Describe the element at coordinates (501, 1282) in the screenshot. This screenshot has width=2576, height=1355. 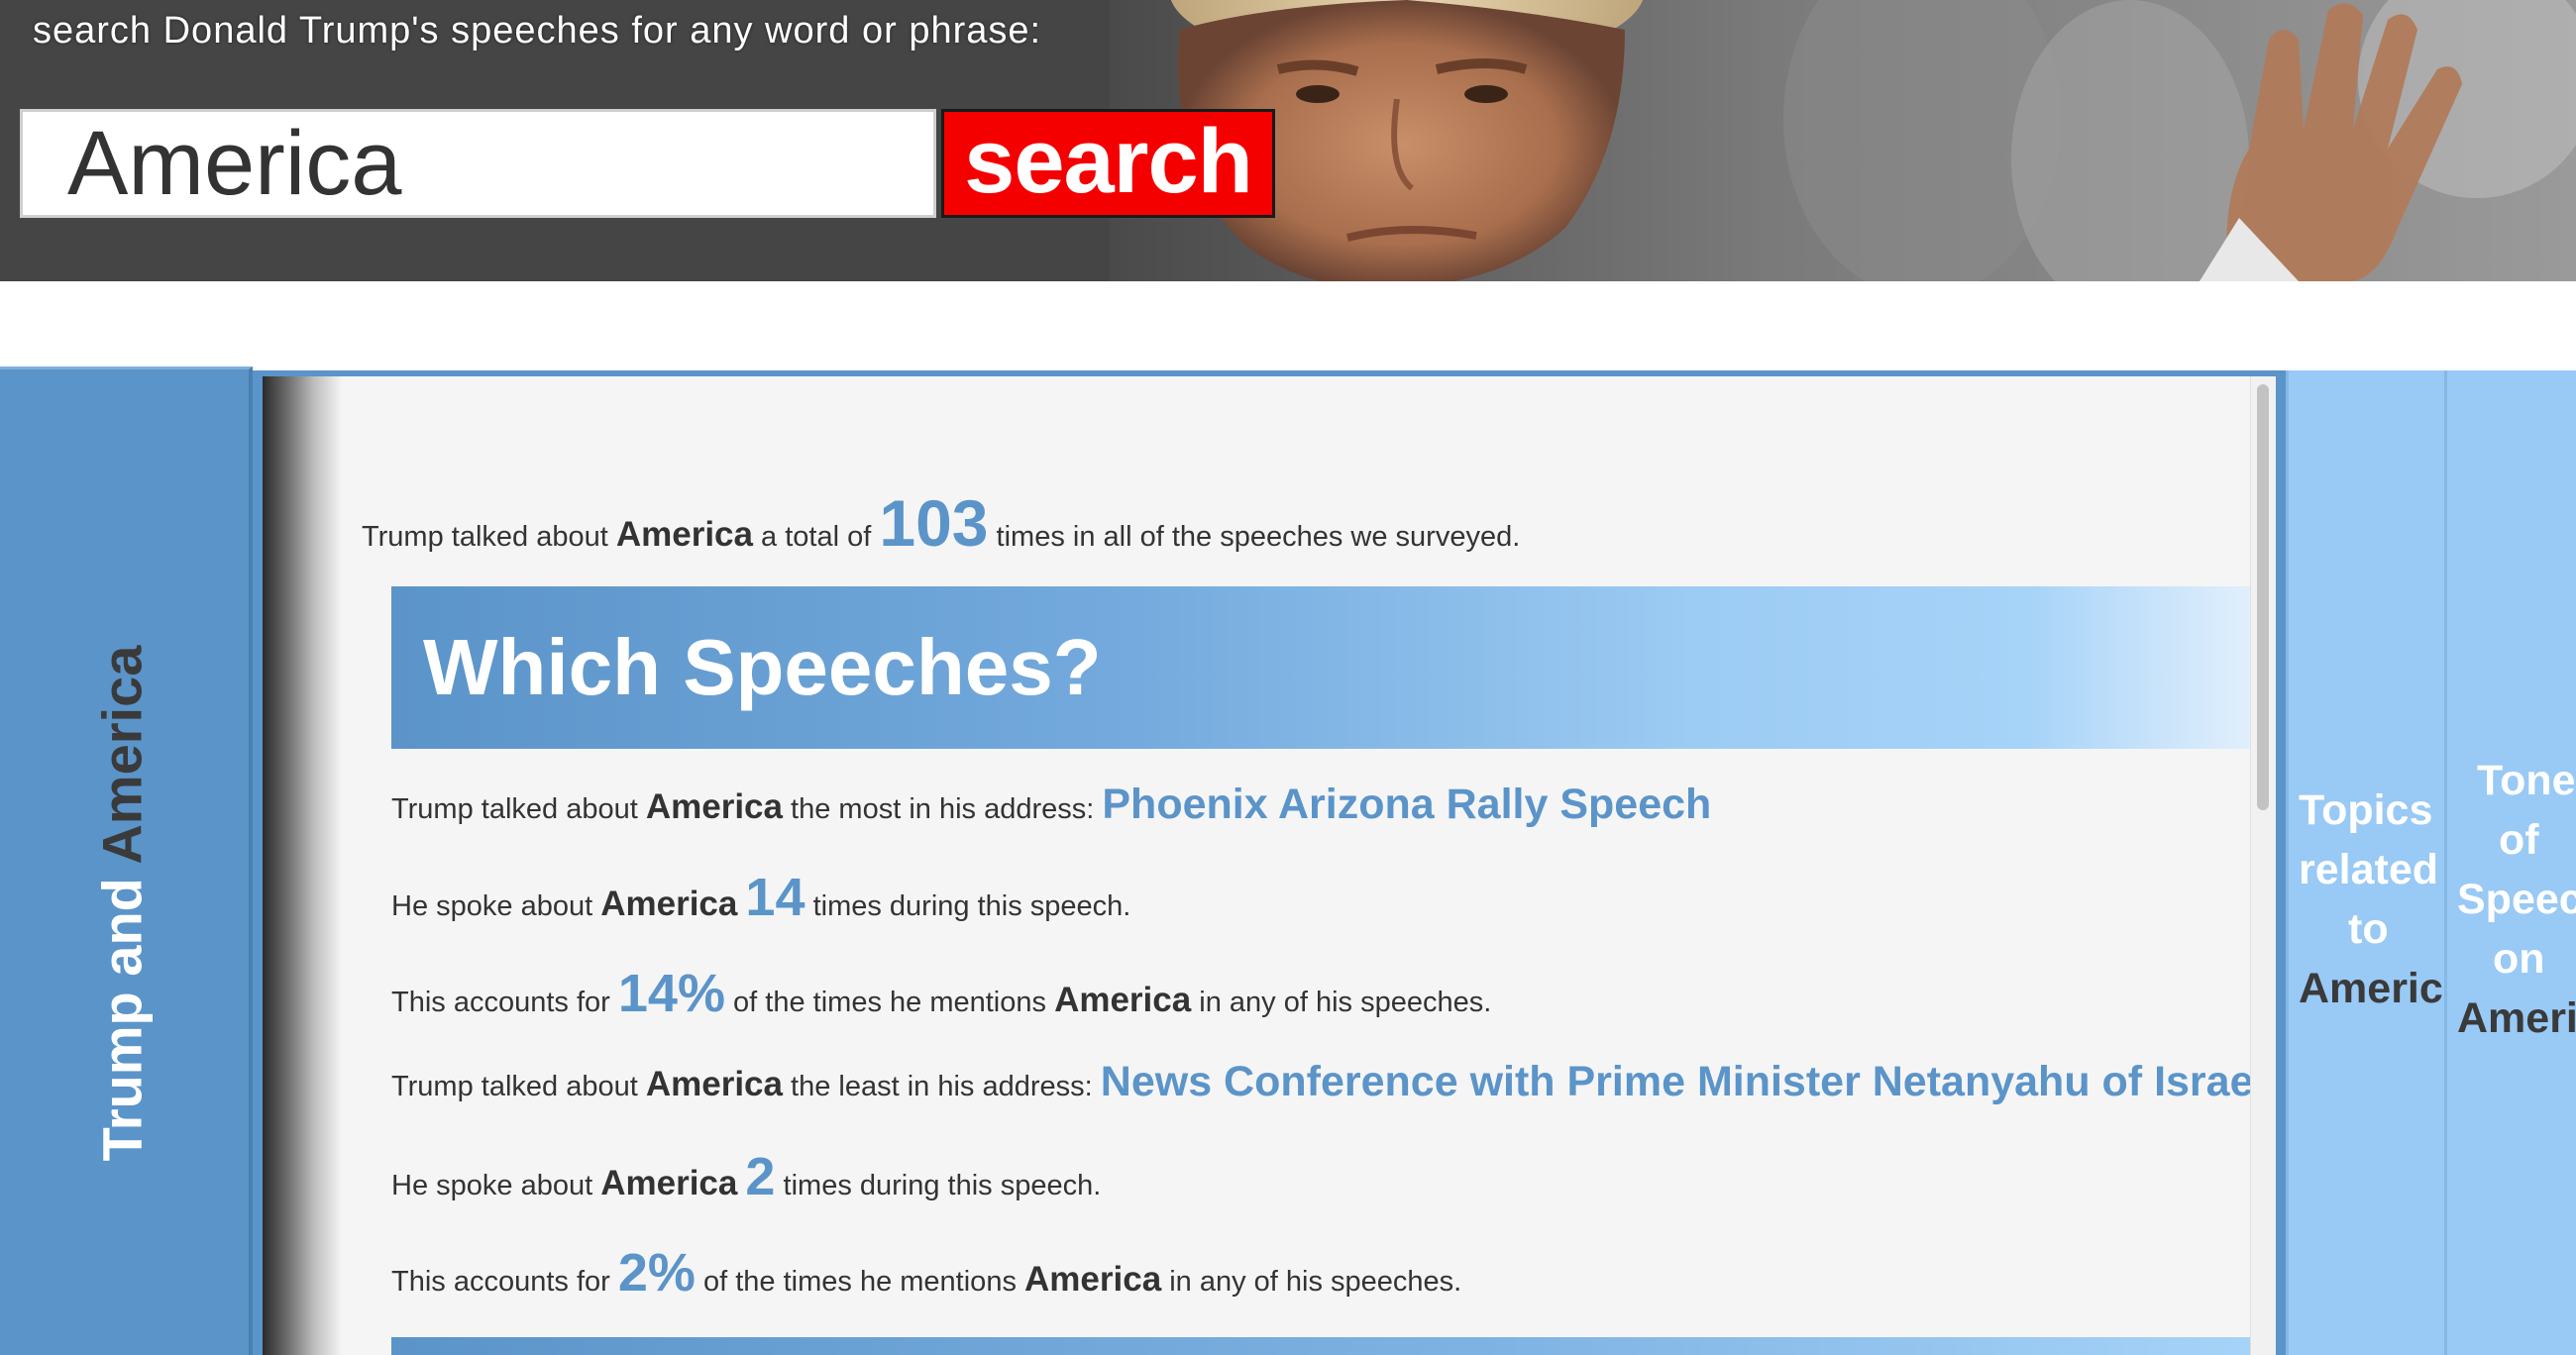
I see `least-pct-pre: This accounts for` at that location.